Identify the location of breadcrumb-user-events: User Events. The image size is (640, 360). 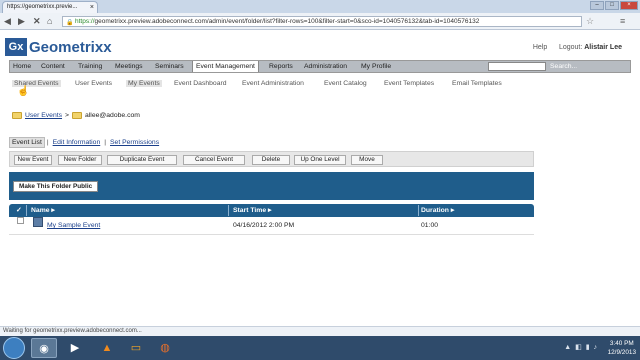
(43, 115).